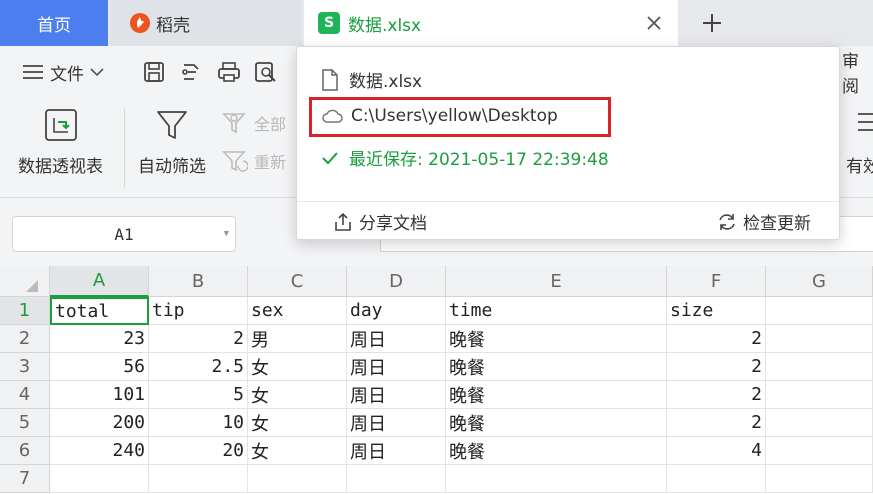 The height and width of the screenshot is (494, 873). What do you see at coordinates (99, 367) in the screenshot?
I see `cell-a3: 56` at bounding box center [99, 367].